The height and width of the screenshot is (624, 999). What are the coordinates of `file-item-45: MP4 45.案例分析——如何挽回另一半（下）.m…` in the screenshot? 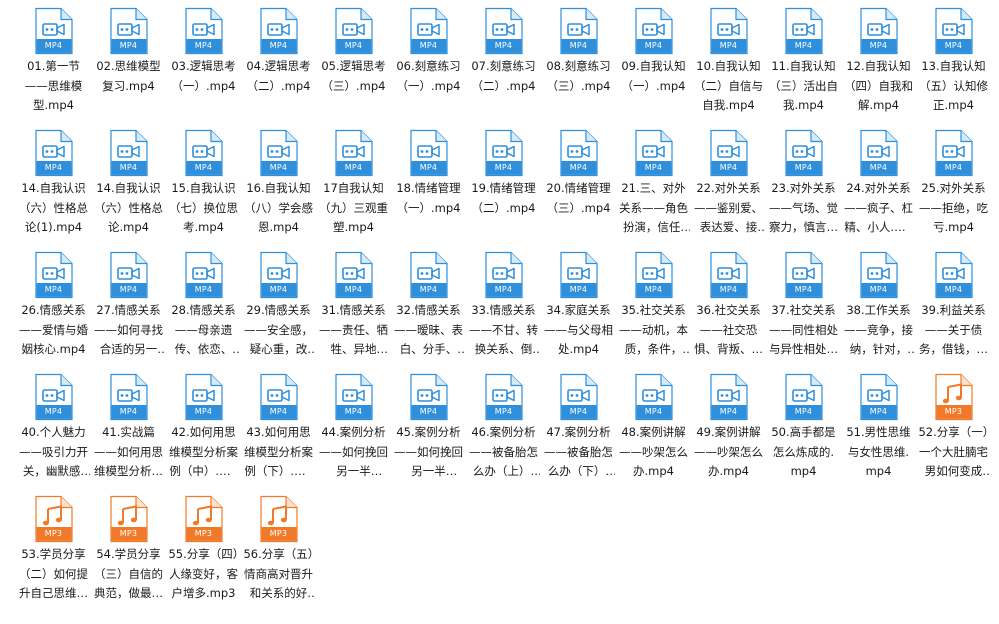 It's located at (428, 434).